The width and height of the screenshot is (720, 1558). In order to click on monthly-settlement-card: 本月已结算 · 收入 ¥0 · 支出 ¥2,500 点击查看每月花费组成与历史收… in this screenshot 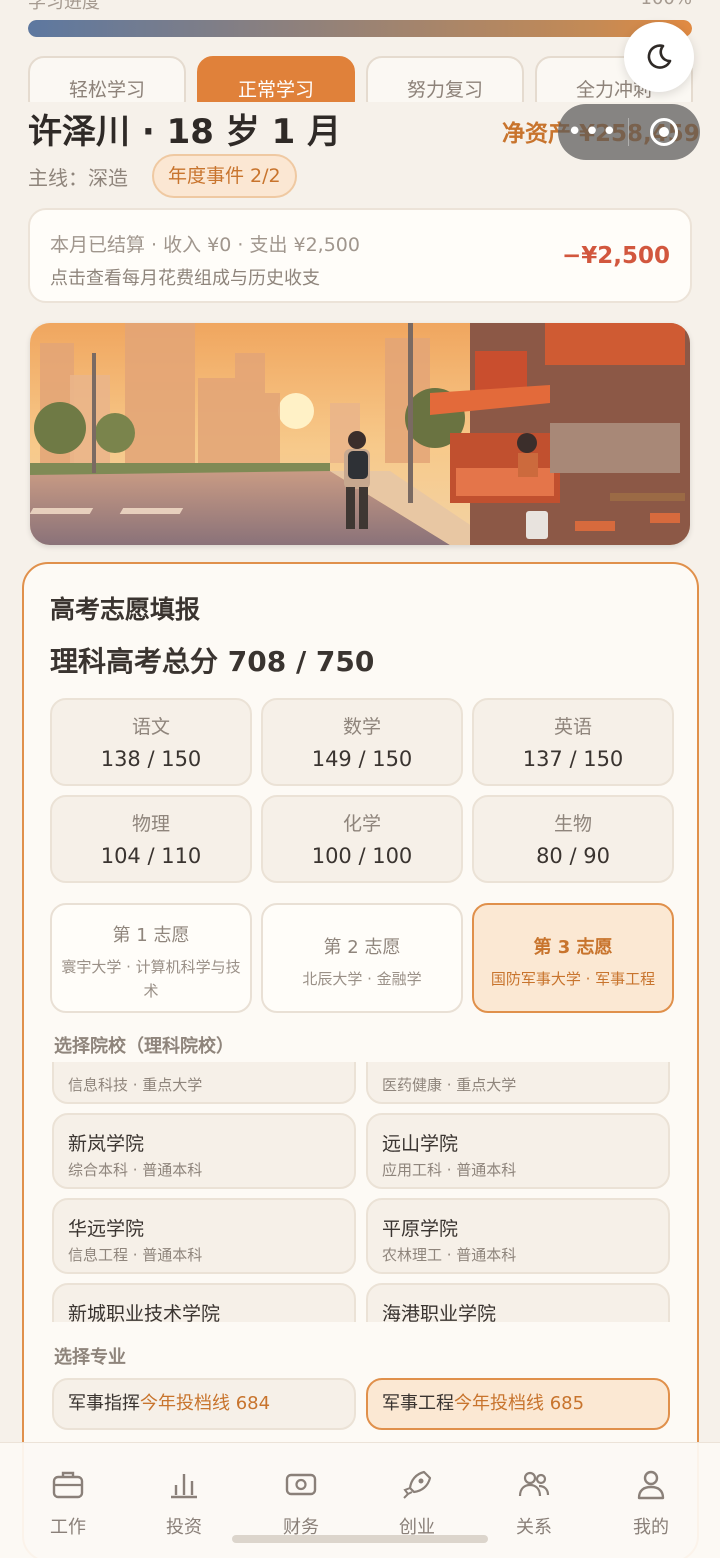, I will do `click(360, 255)`.